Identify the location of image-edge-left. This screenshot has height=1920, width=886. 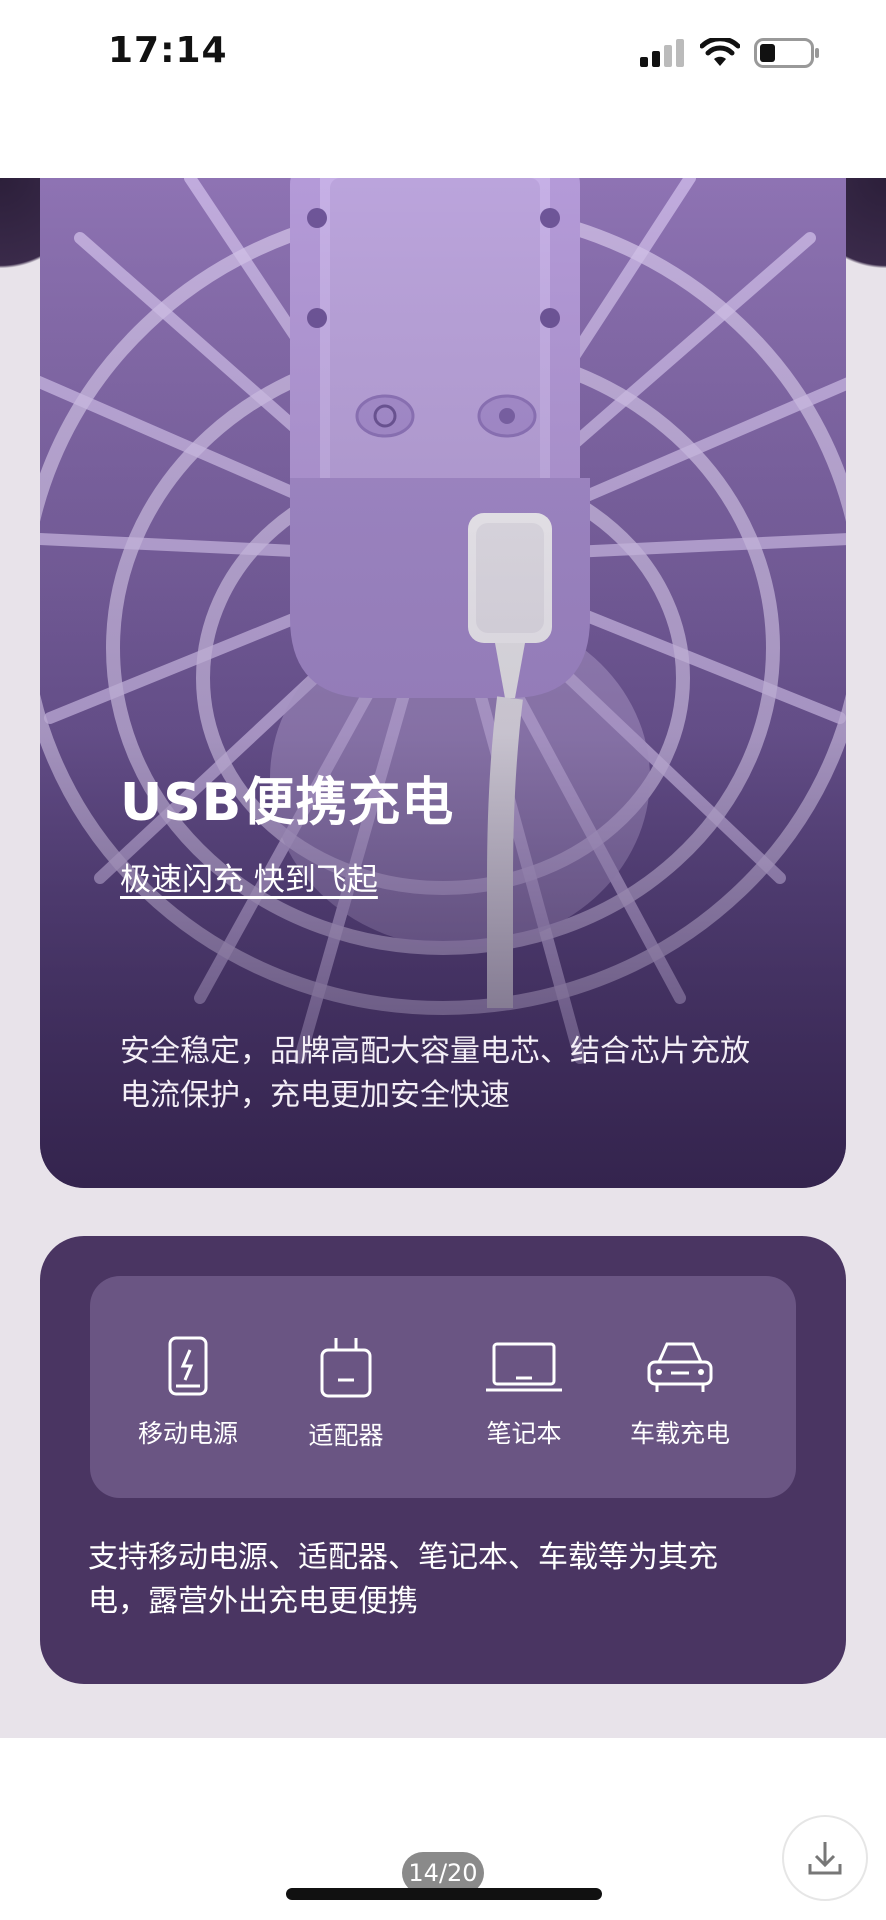
(20, 248).